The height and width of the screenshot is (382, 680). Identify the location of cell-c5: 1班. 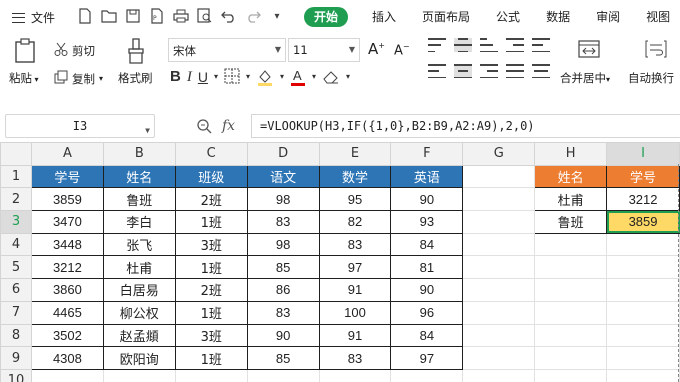
(211, 267).